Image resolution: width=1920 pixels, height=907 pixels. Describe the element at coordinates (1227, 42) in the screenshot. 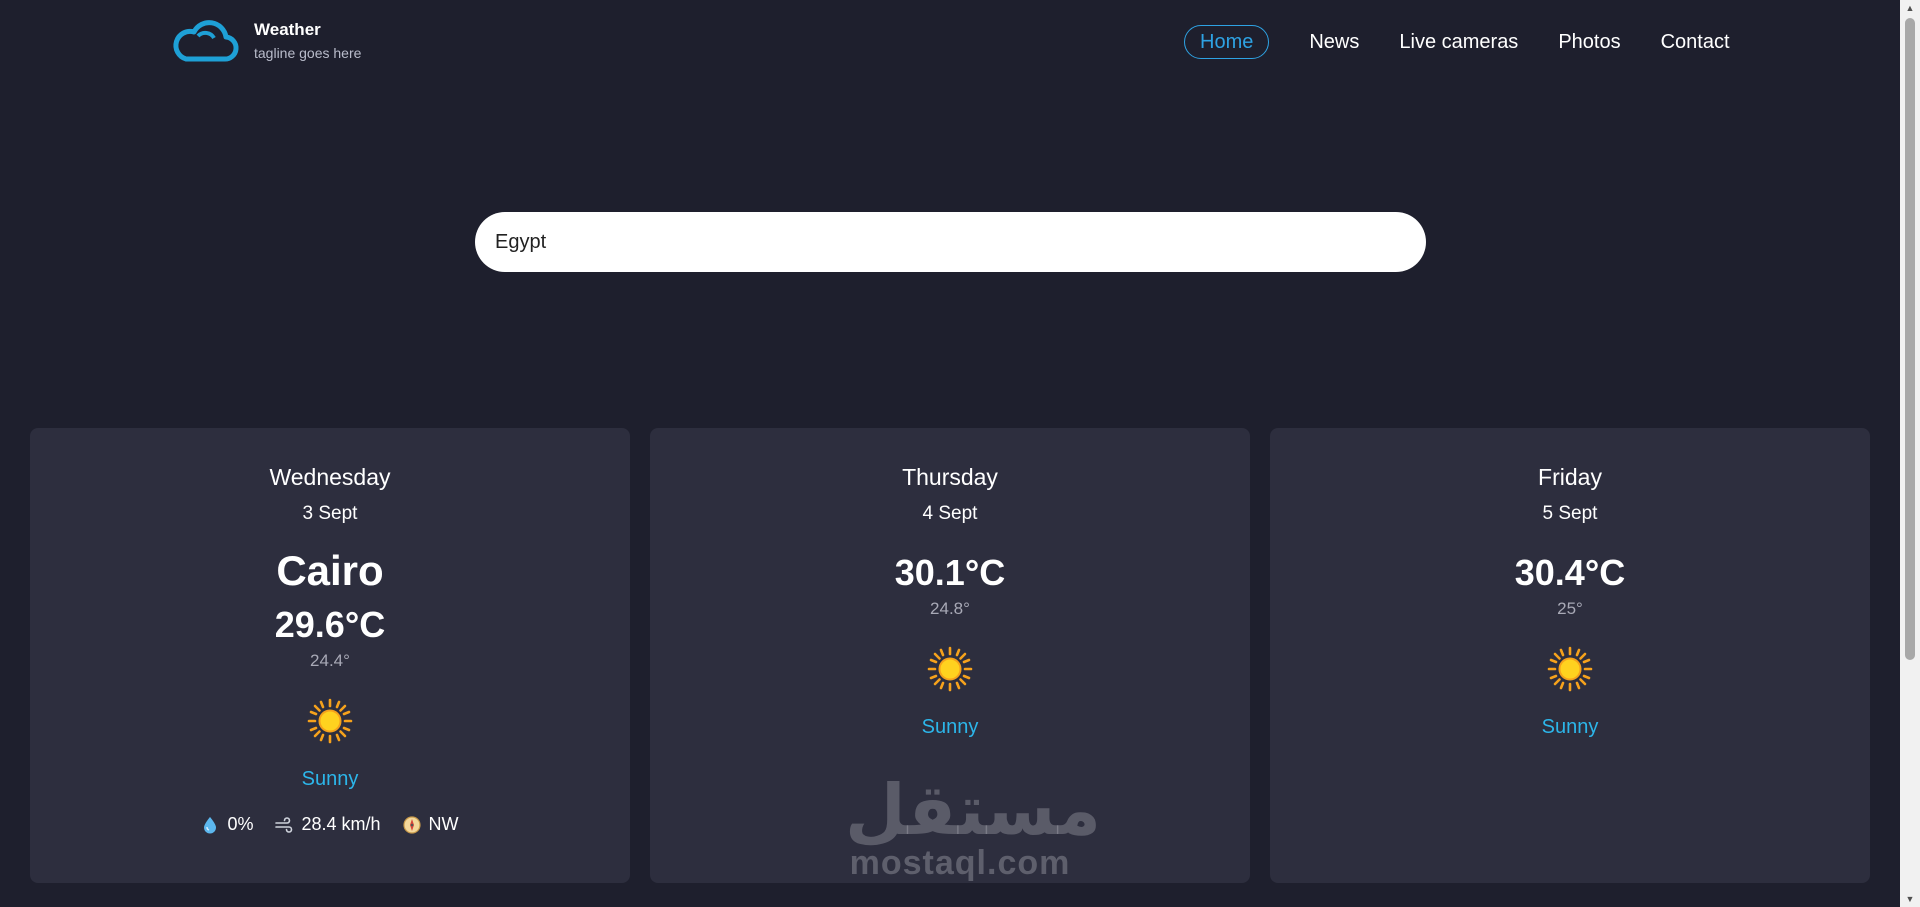

I see `nav-home-link: Home` at that location.